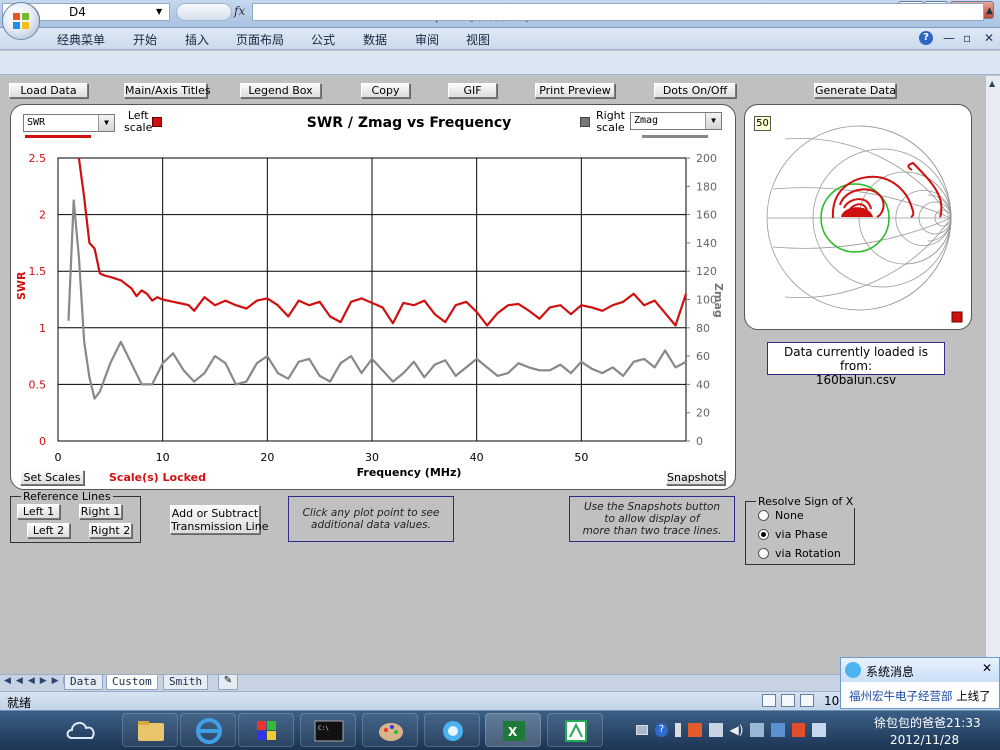  I want to click on network-tray-icon, so click(757, 730).